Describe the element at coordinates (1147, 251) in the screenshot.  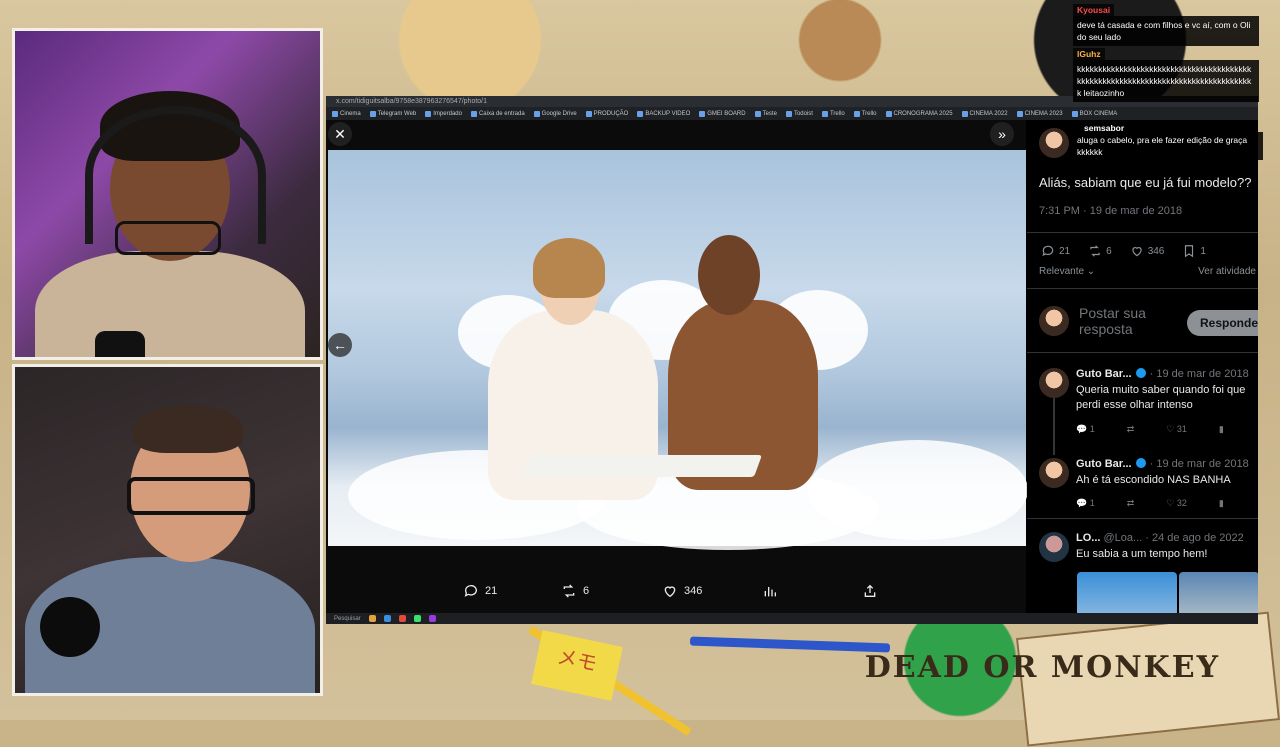
I see `stat-likes: 346` at that location.